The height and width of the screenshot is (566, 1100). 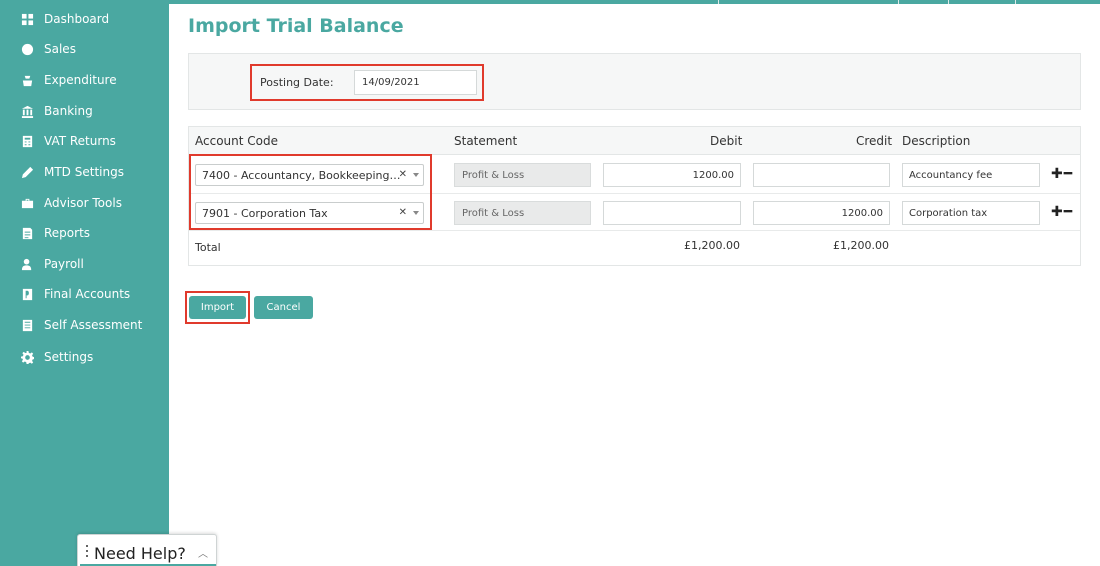 What do you see at coordinates (27, 294) in the screenshot?
I see `final-accounts-icon` at bounding box center [27, 294].